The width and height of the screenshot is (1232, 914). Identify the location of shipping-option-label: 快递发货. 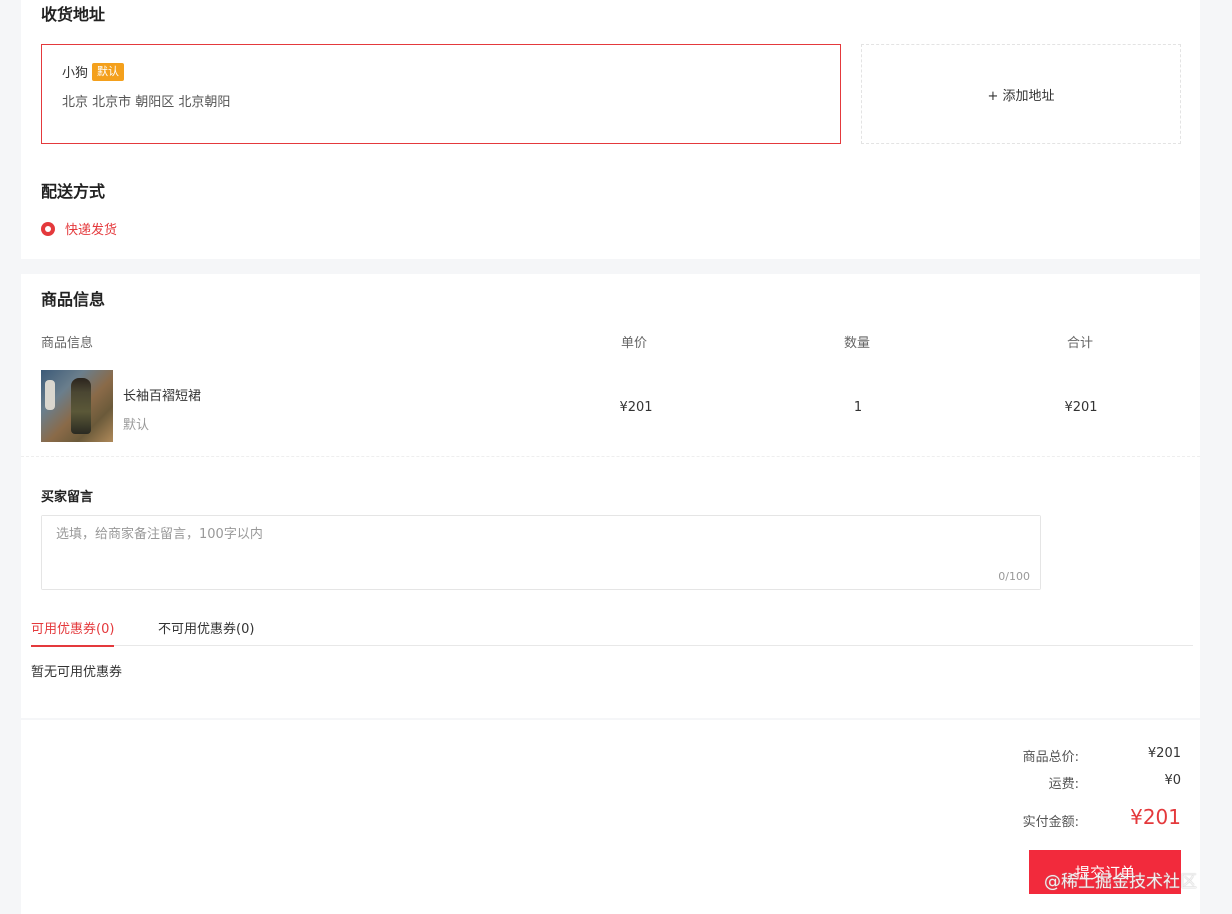
(91, 230).